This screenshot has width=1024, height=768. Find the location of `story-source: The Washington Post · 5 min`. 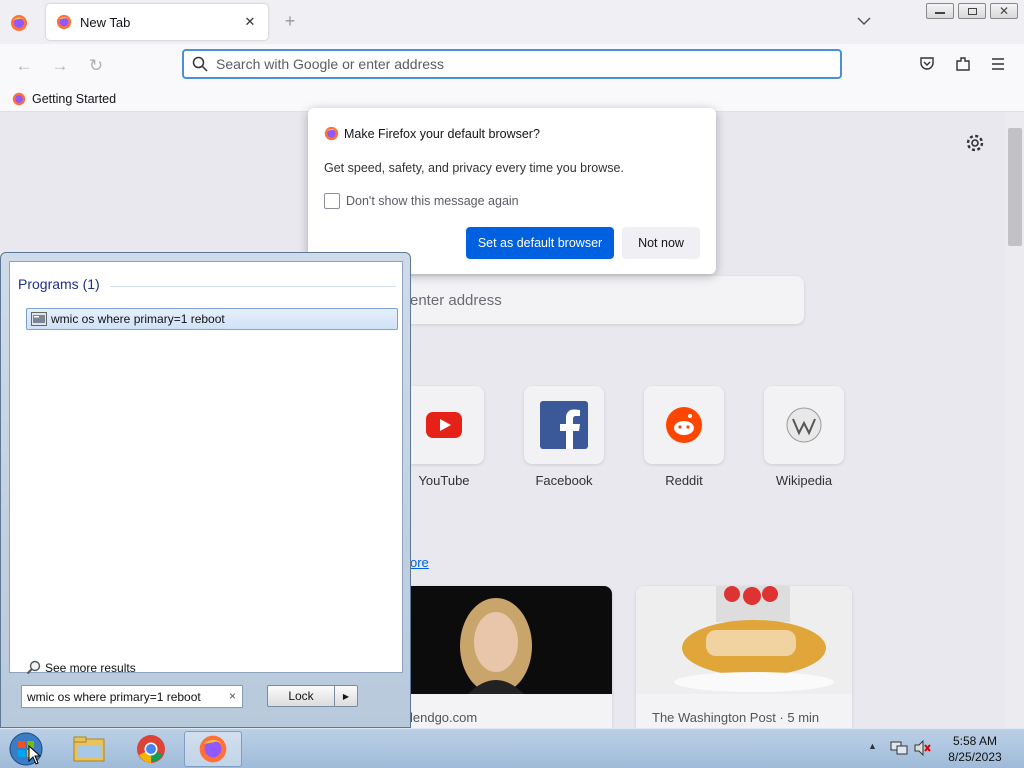

story-source: The Washington Post · 5 min is located at coordinates (736, 717).